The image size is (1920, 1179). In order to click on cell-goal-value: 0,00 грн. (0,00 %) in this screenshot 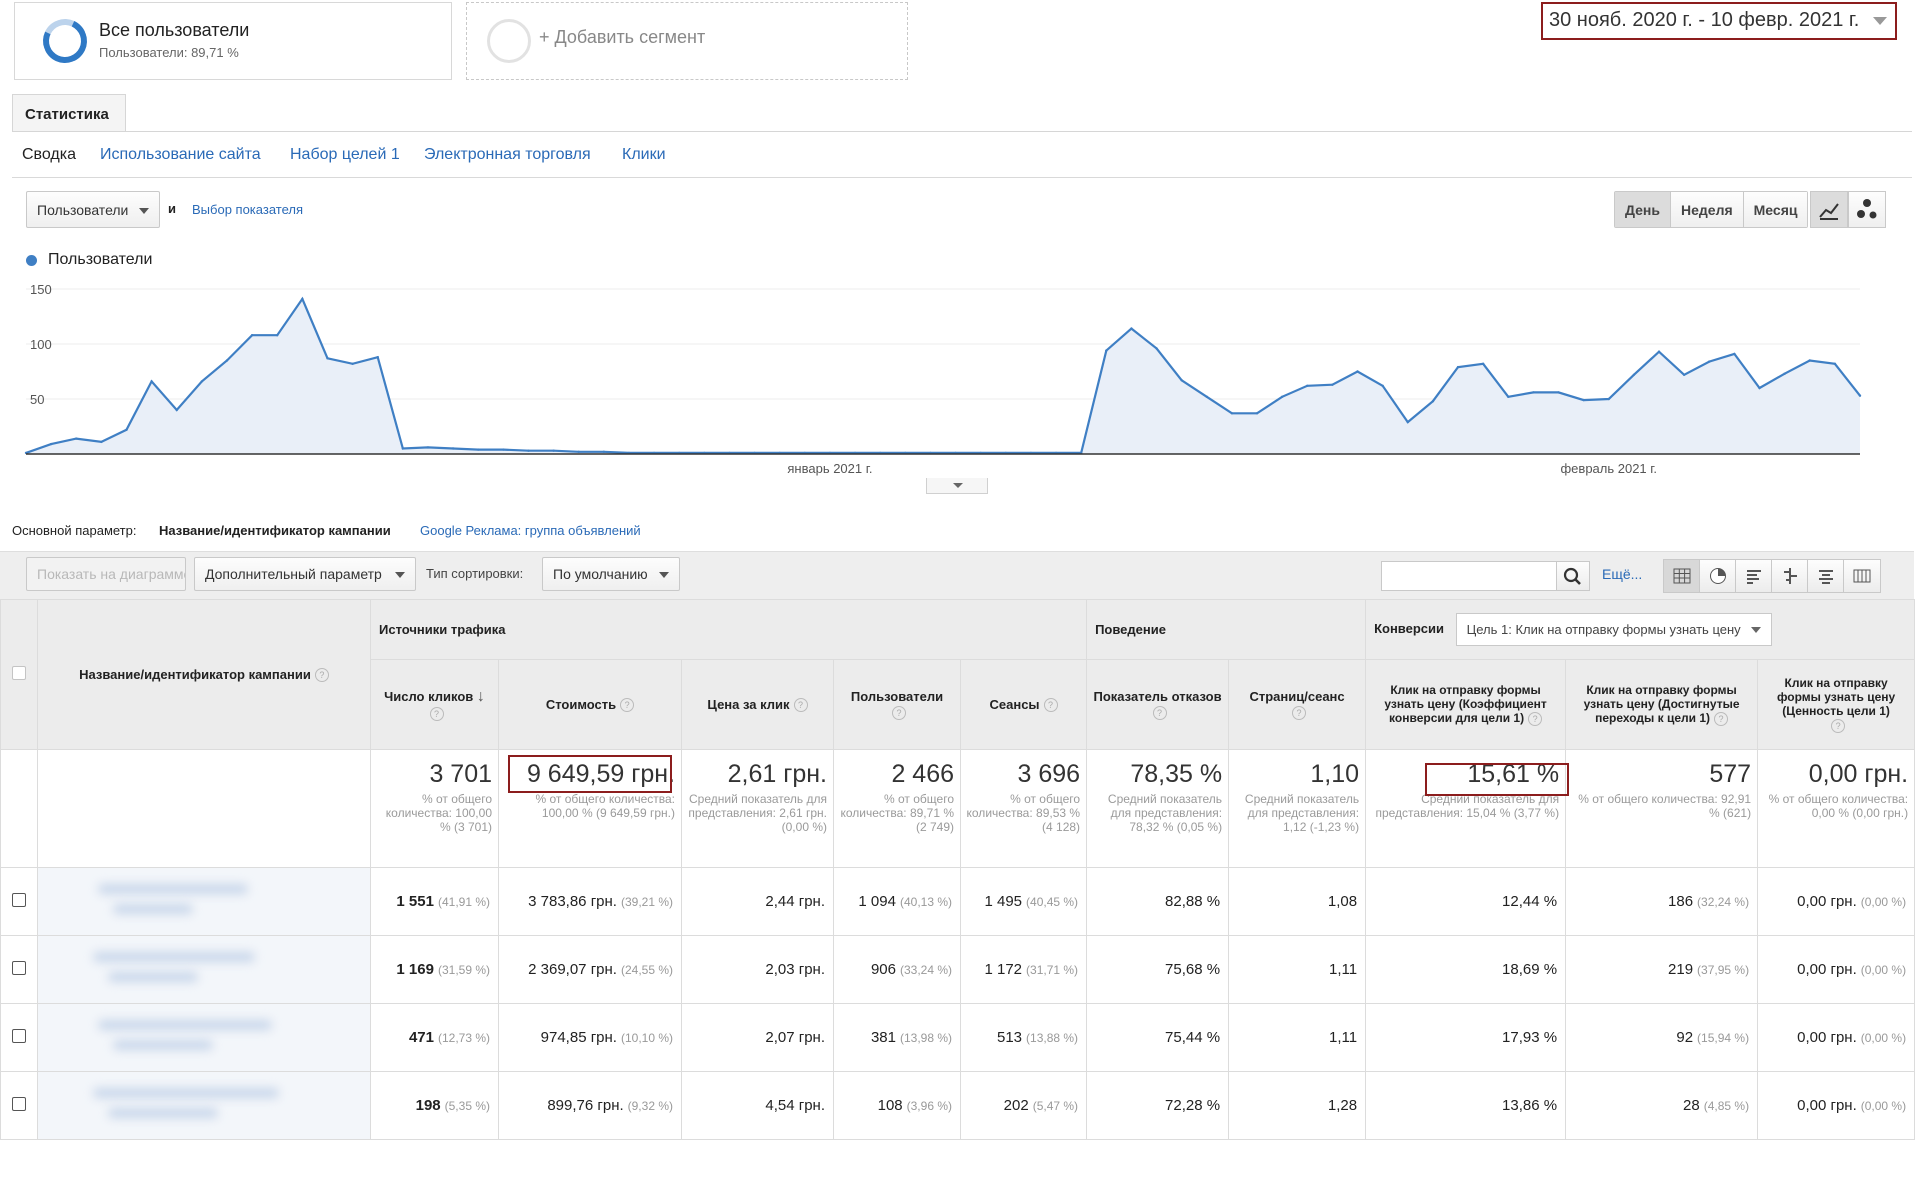, I will do `click(1836, 969)`.